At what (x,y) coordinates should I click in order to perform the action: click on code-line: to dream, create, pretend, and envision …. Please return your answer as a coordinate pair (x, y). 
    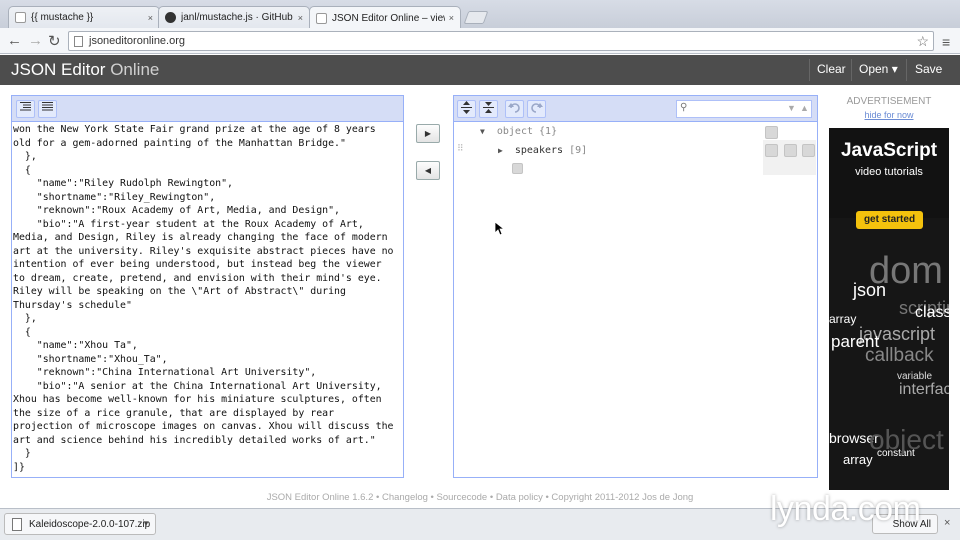
    Looking at the image, I should click on (197, 278).